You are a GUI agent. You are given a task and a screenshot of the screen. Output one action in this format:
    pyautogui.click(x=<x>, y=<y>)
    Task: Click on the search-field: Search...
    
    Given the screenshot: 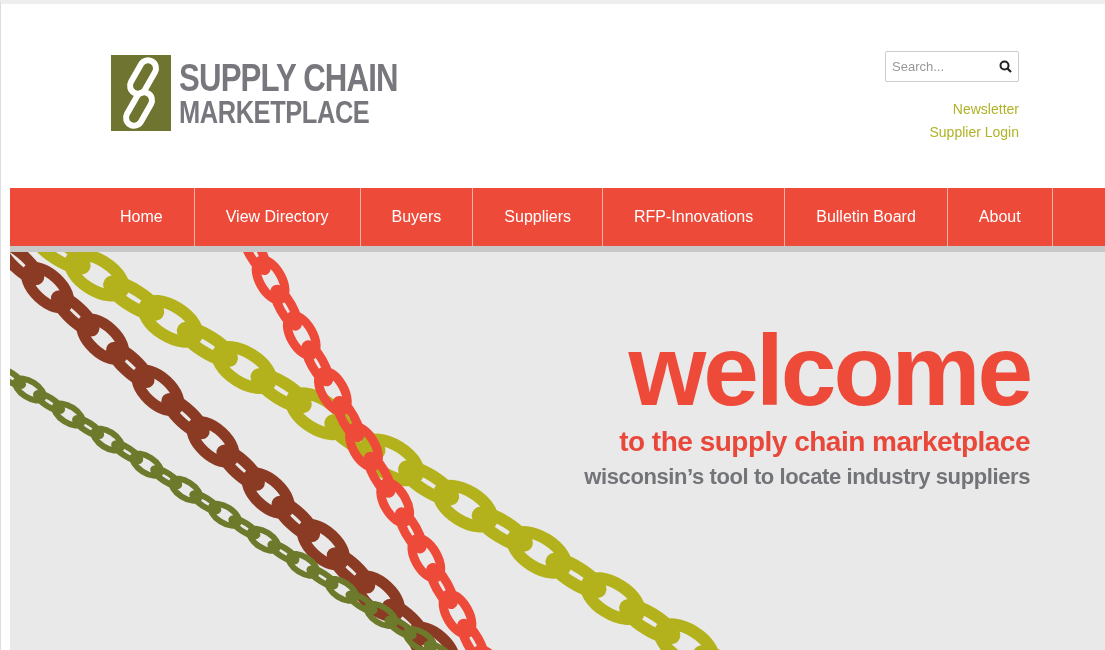 What is the action you would take?
    pyautogui.click(x=952, y=66)
    